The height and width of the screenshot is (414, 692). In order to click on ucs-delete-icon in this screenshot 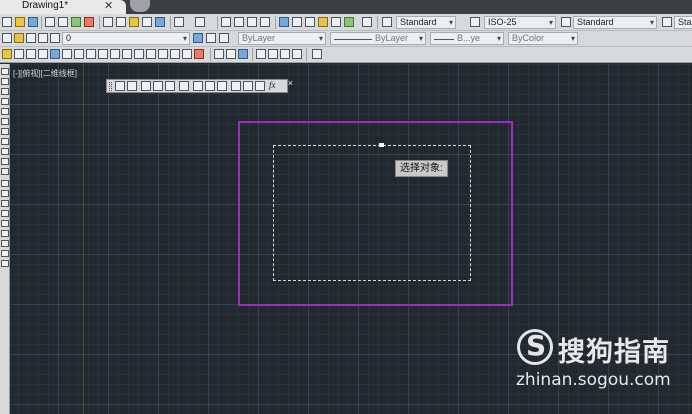, I will do `click(248, 86)`.